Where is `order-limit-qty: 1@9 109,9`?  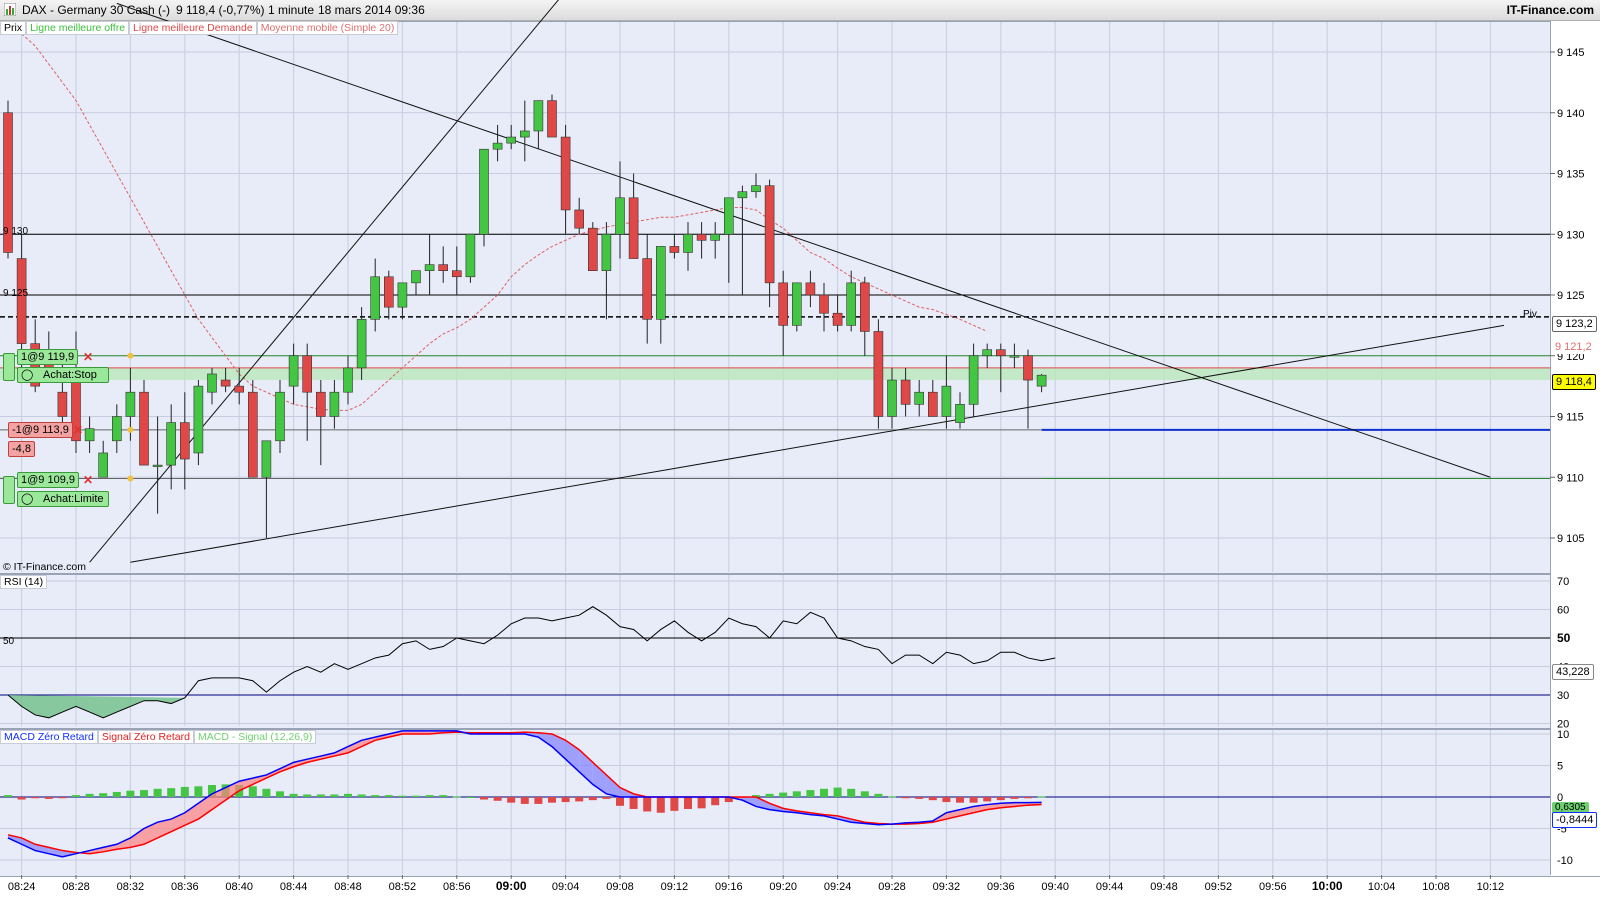 order-limit-qty: 1@9 109,9 is located at coordinates (48, 480).